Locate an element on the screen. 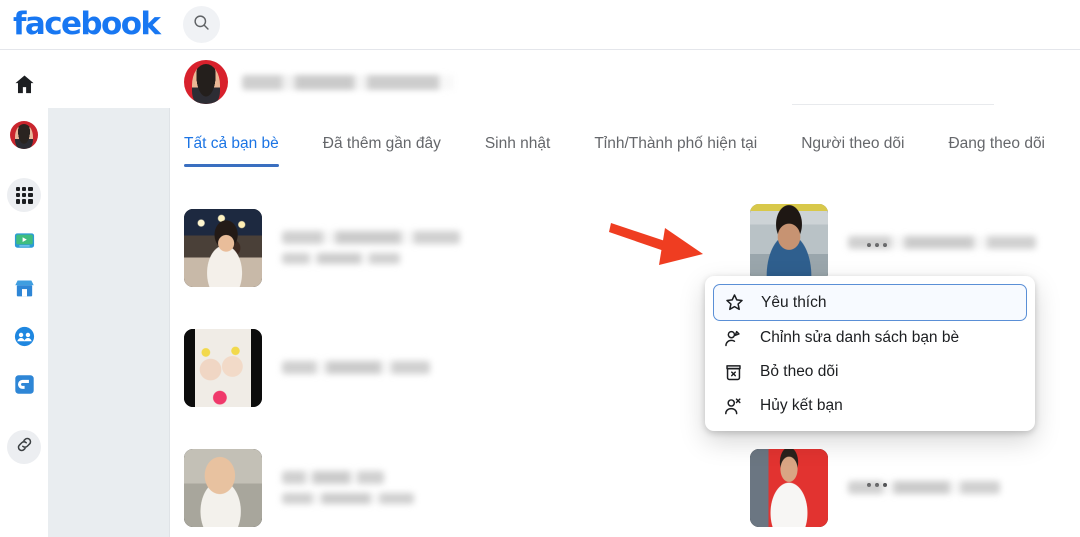 Image resolution: width=1080 pixels, height=537 pixels. secondary-sidebar-panel is located at coordinates (109, 322).